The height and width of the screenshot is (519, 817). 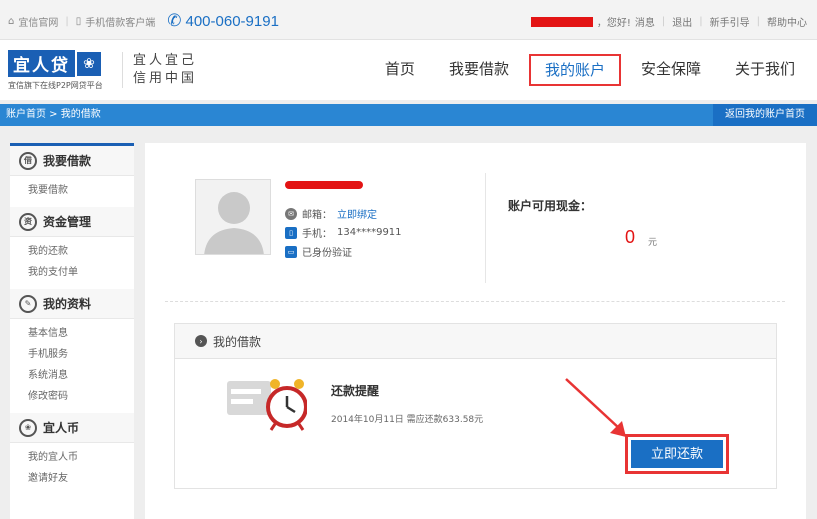 What do you see at coordinates (324, 185) in the screenshot?
I see `redacted-name` at bounding box center [324, 185].